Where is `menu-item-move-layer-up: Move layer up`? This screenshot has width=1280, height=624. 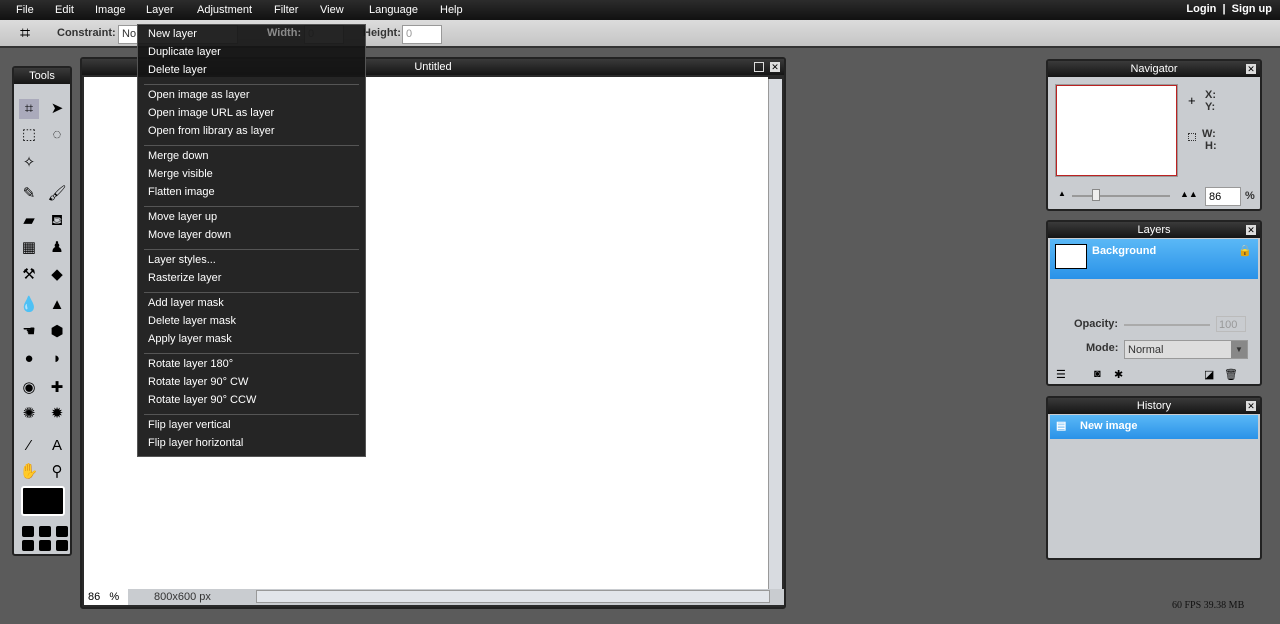
menu-item-move-layer-up: Move layer up is located at coordinates (182, 217).